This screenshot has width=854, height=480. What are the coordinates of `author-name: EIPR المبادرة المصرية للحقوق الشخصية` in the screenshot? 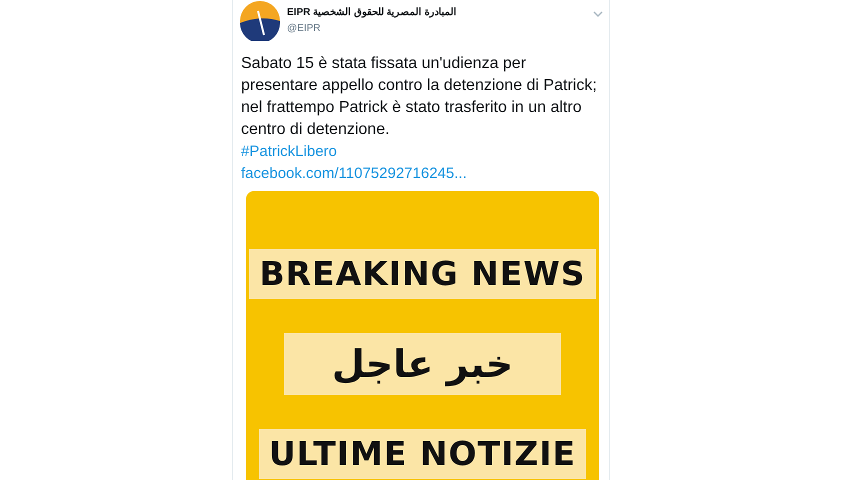 It's located at (436, 12).